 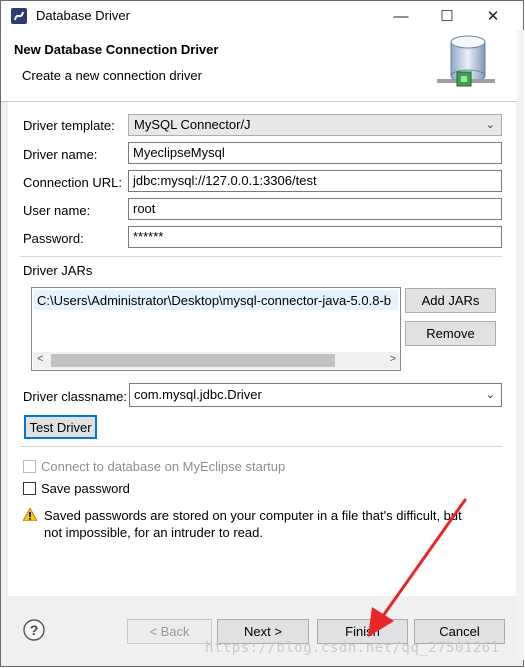 What do you see at coordinates (466, 61) in the screenshot?
I see `database-icon` at bounding box center [466, 61].